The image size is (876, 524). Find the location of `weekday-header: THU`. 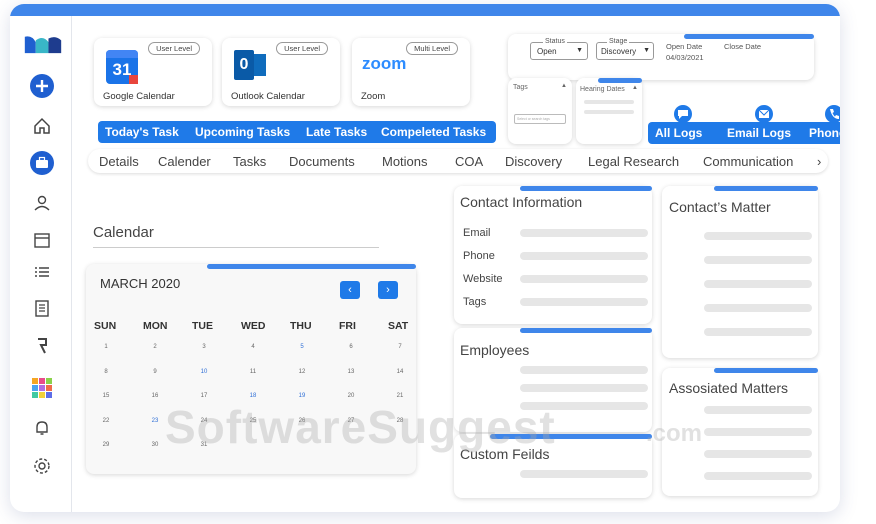

weekday-header: THU is located at coordinates (301, 326).